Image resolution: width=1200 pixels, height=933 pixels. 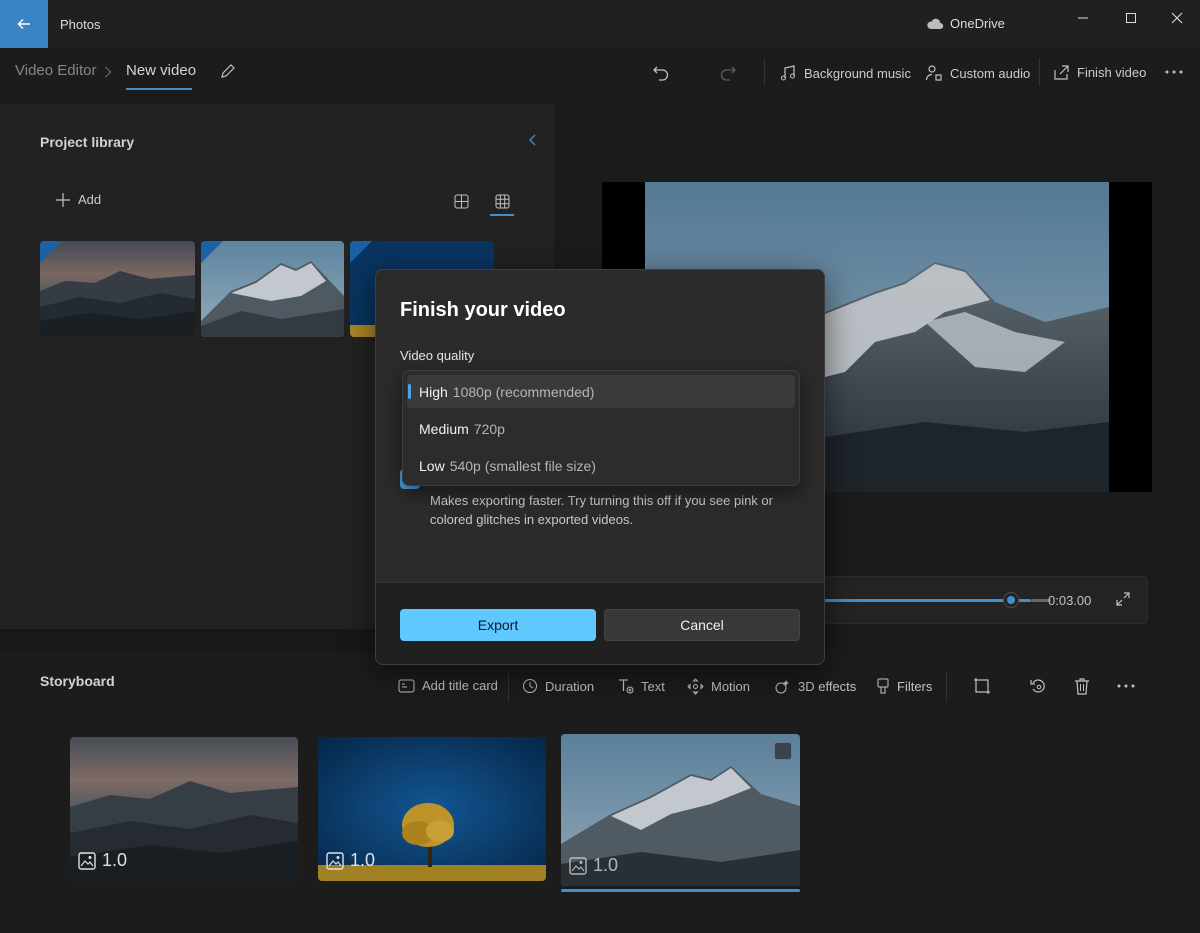 I want to click on quality-option-name: Medium, so click(x=444, y=428).